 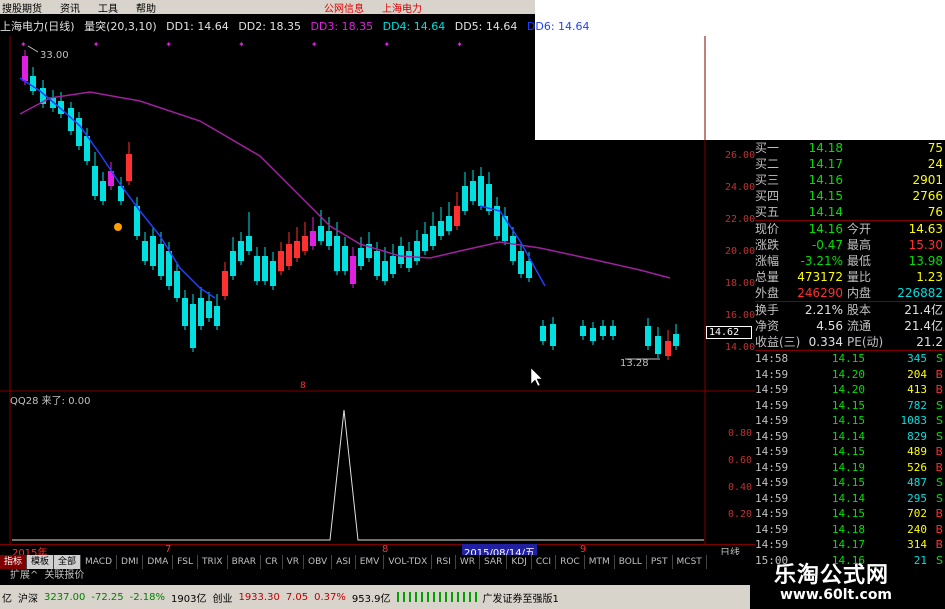 What do you see at coordinates (850, 406) in the screenshot?
I see `tick-row: 14:59 14.15 782 S` at bounding box center [850, 406].